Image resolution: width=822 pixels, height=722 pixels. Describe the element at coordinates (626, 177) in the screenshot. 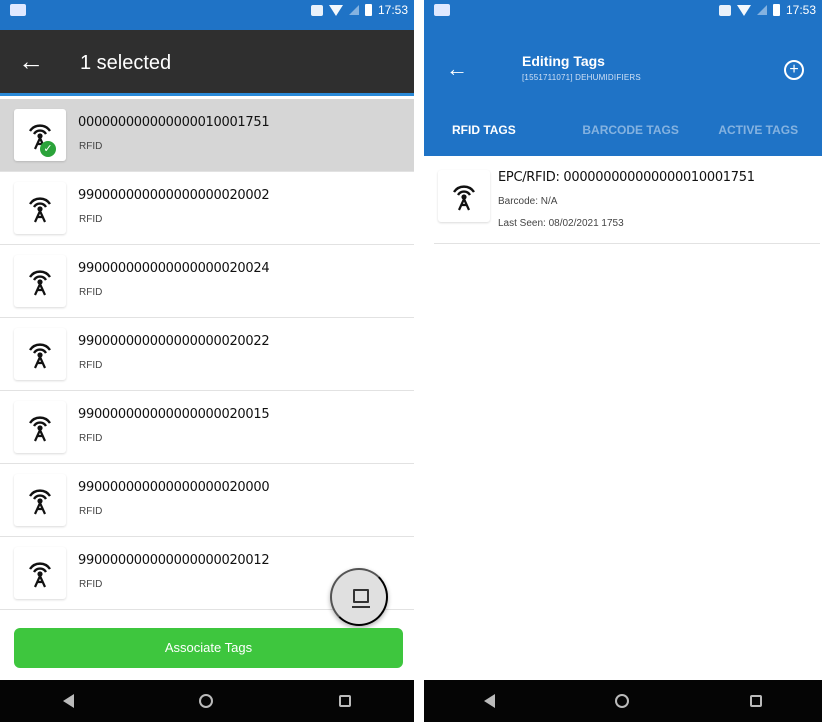

I see `epc-rfid-value: EPC/RFID: 000000000000000010001751` at that location.